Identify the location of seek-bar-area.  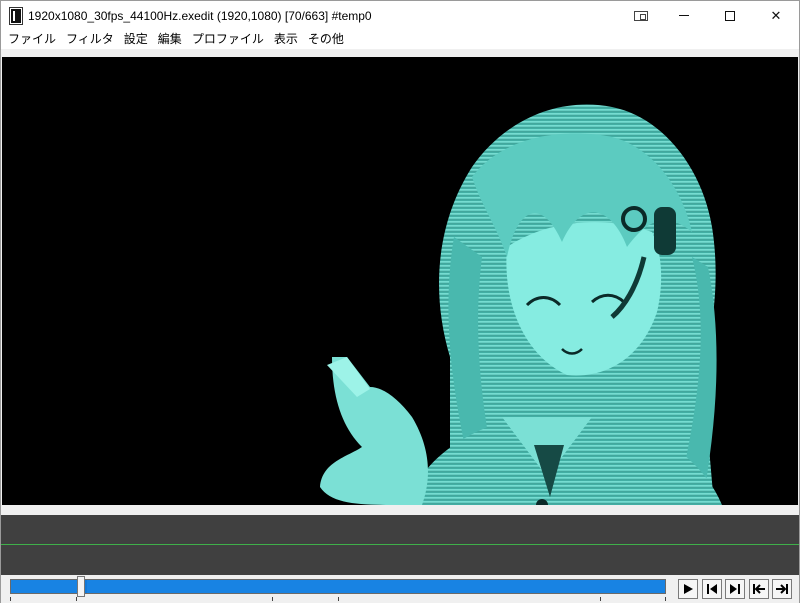
(400, 589).